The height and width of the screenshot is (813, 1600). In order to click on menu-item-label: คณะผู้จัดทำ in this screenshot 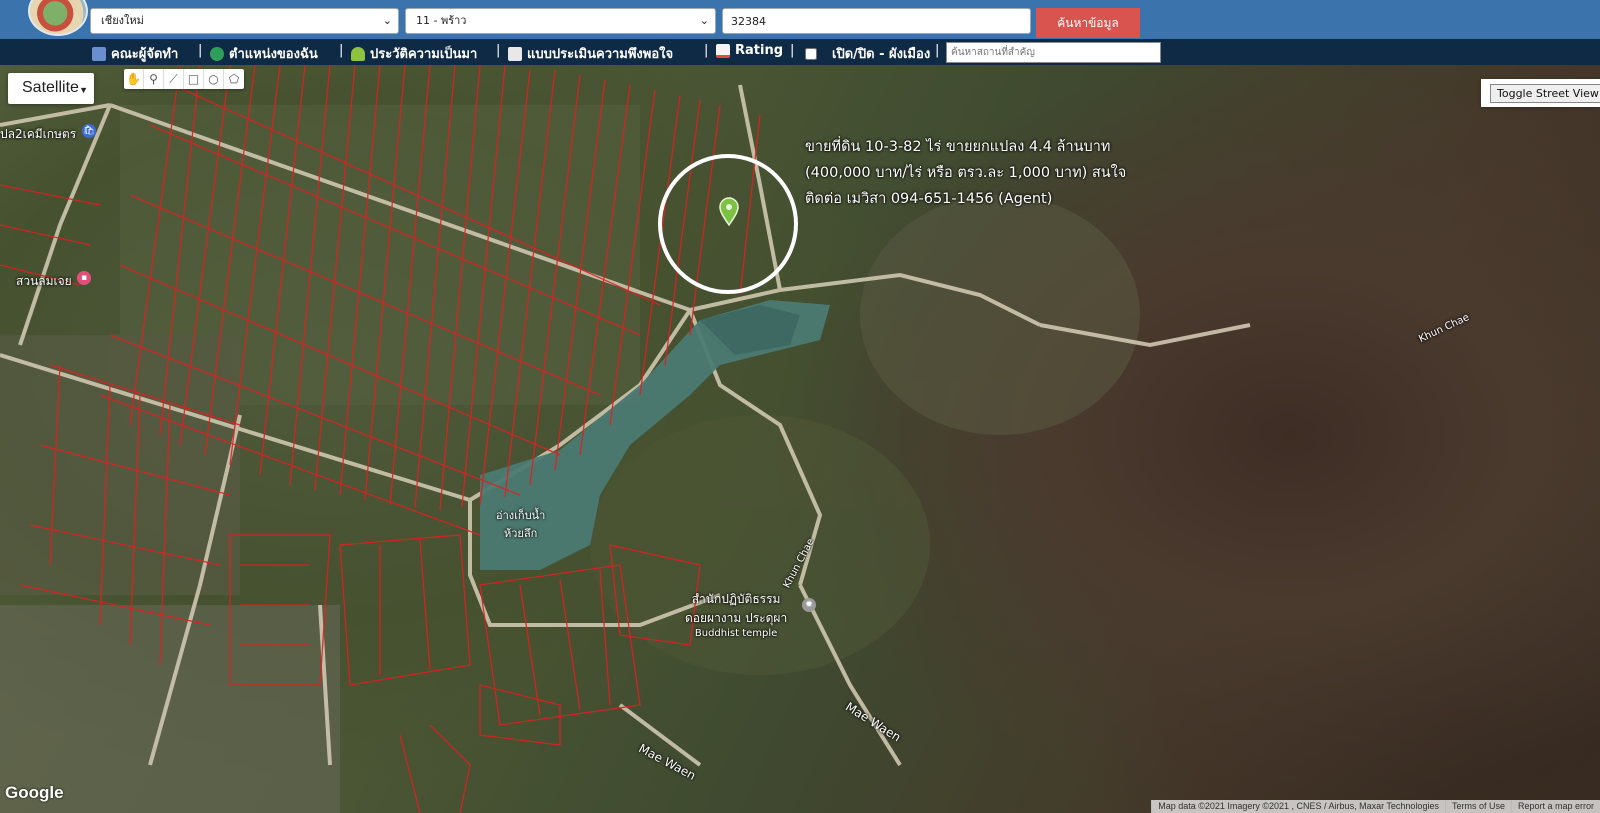, I will do `click(145, 54)`.